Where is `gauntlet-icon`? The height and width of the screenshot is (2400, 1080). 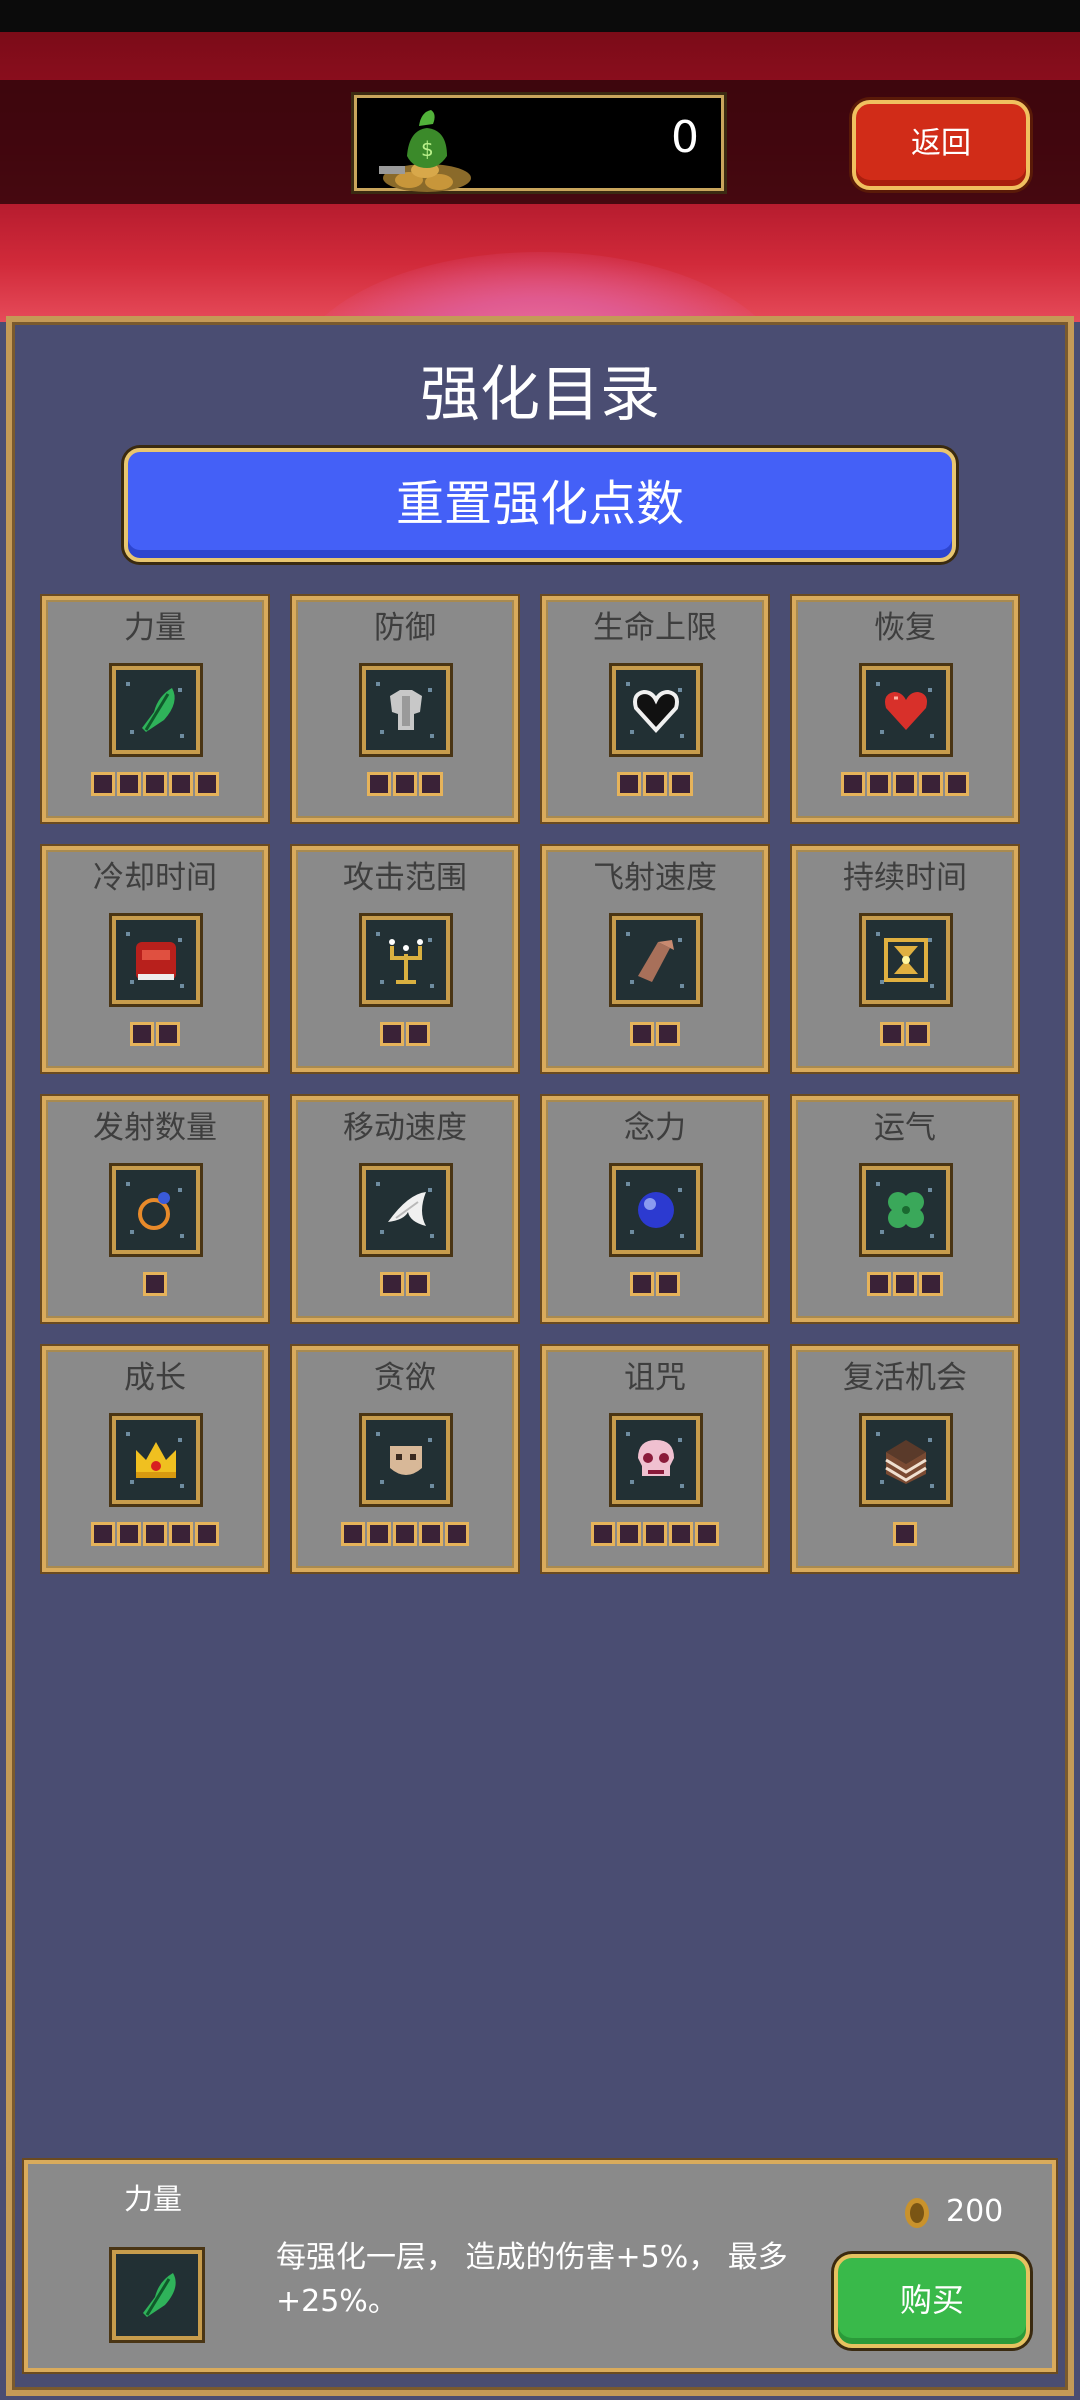
gauntlet-icon is located at coordinates (656, 961).